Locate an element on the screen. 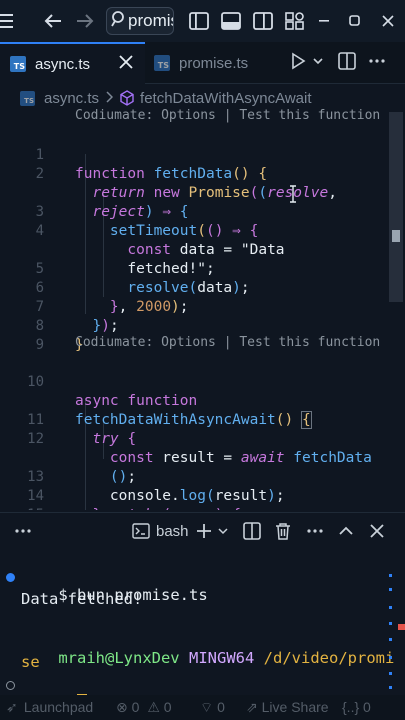  menu-icon is located at coordinates (9, 21).